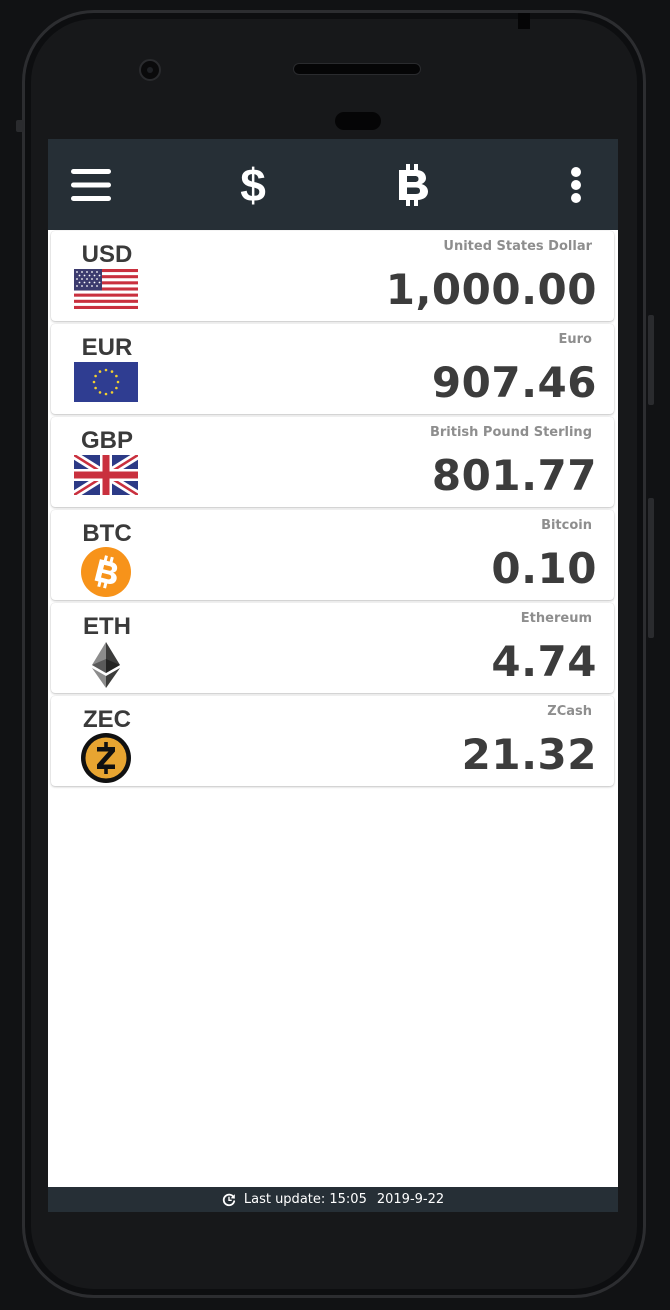  I want to click on currency-amount: 801.77, so click(514, 475).